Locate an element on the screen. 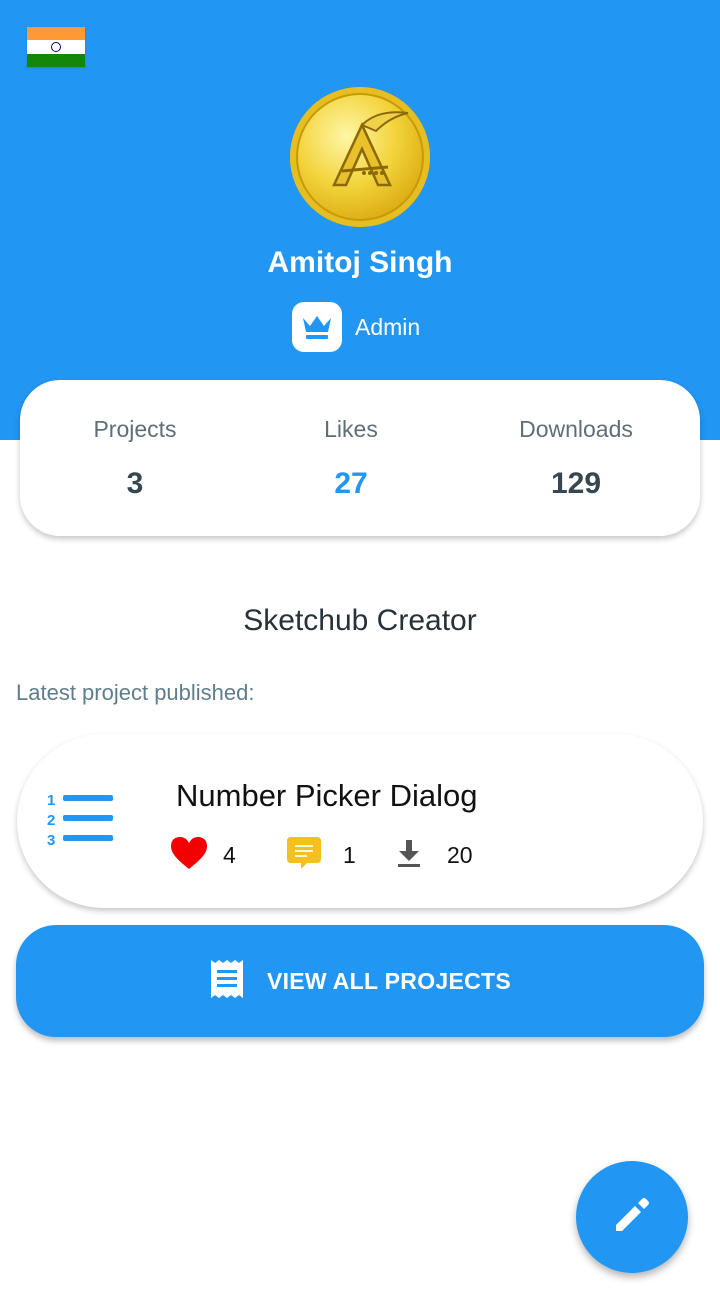 This screenshot has width=720, height=1306. svg-text: 3 is located at coordinates (51, 840).